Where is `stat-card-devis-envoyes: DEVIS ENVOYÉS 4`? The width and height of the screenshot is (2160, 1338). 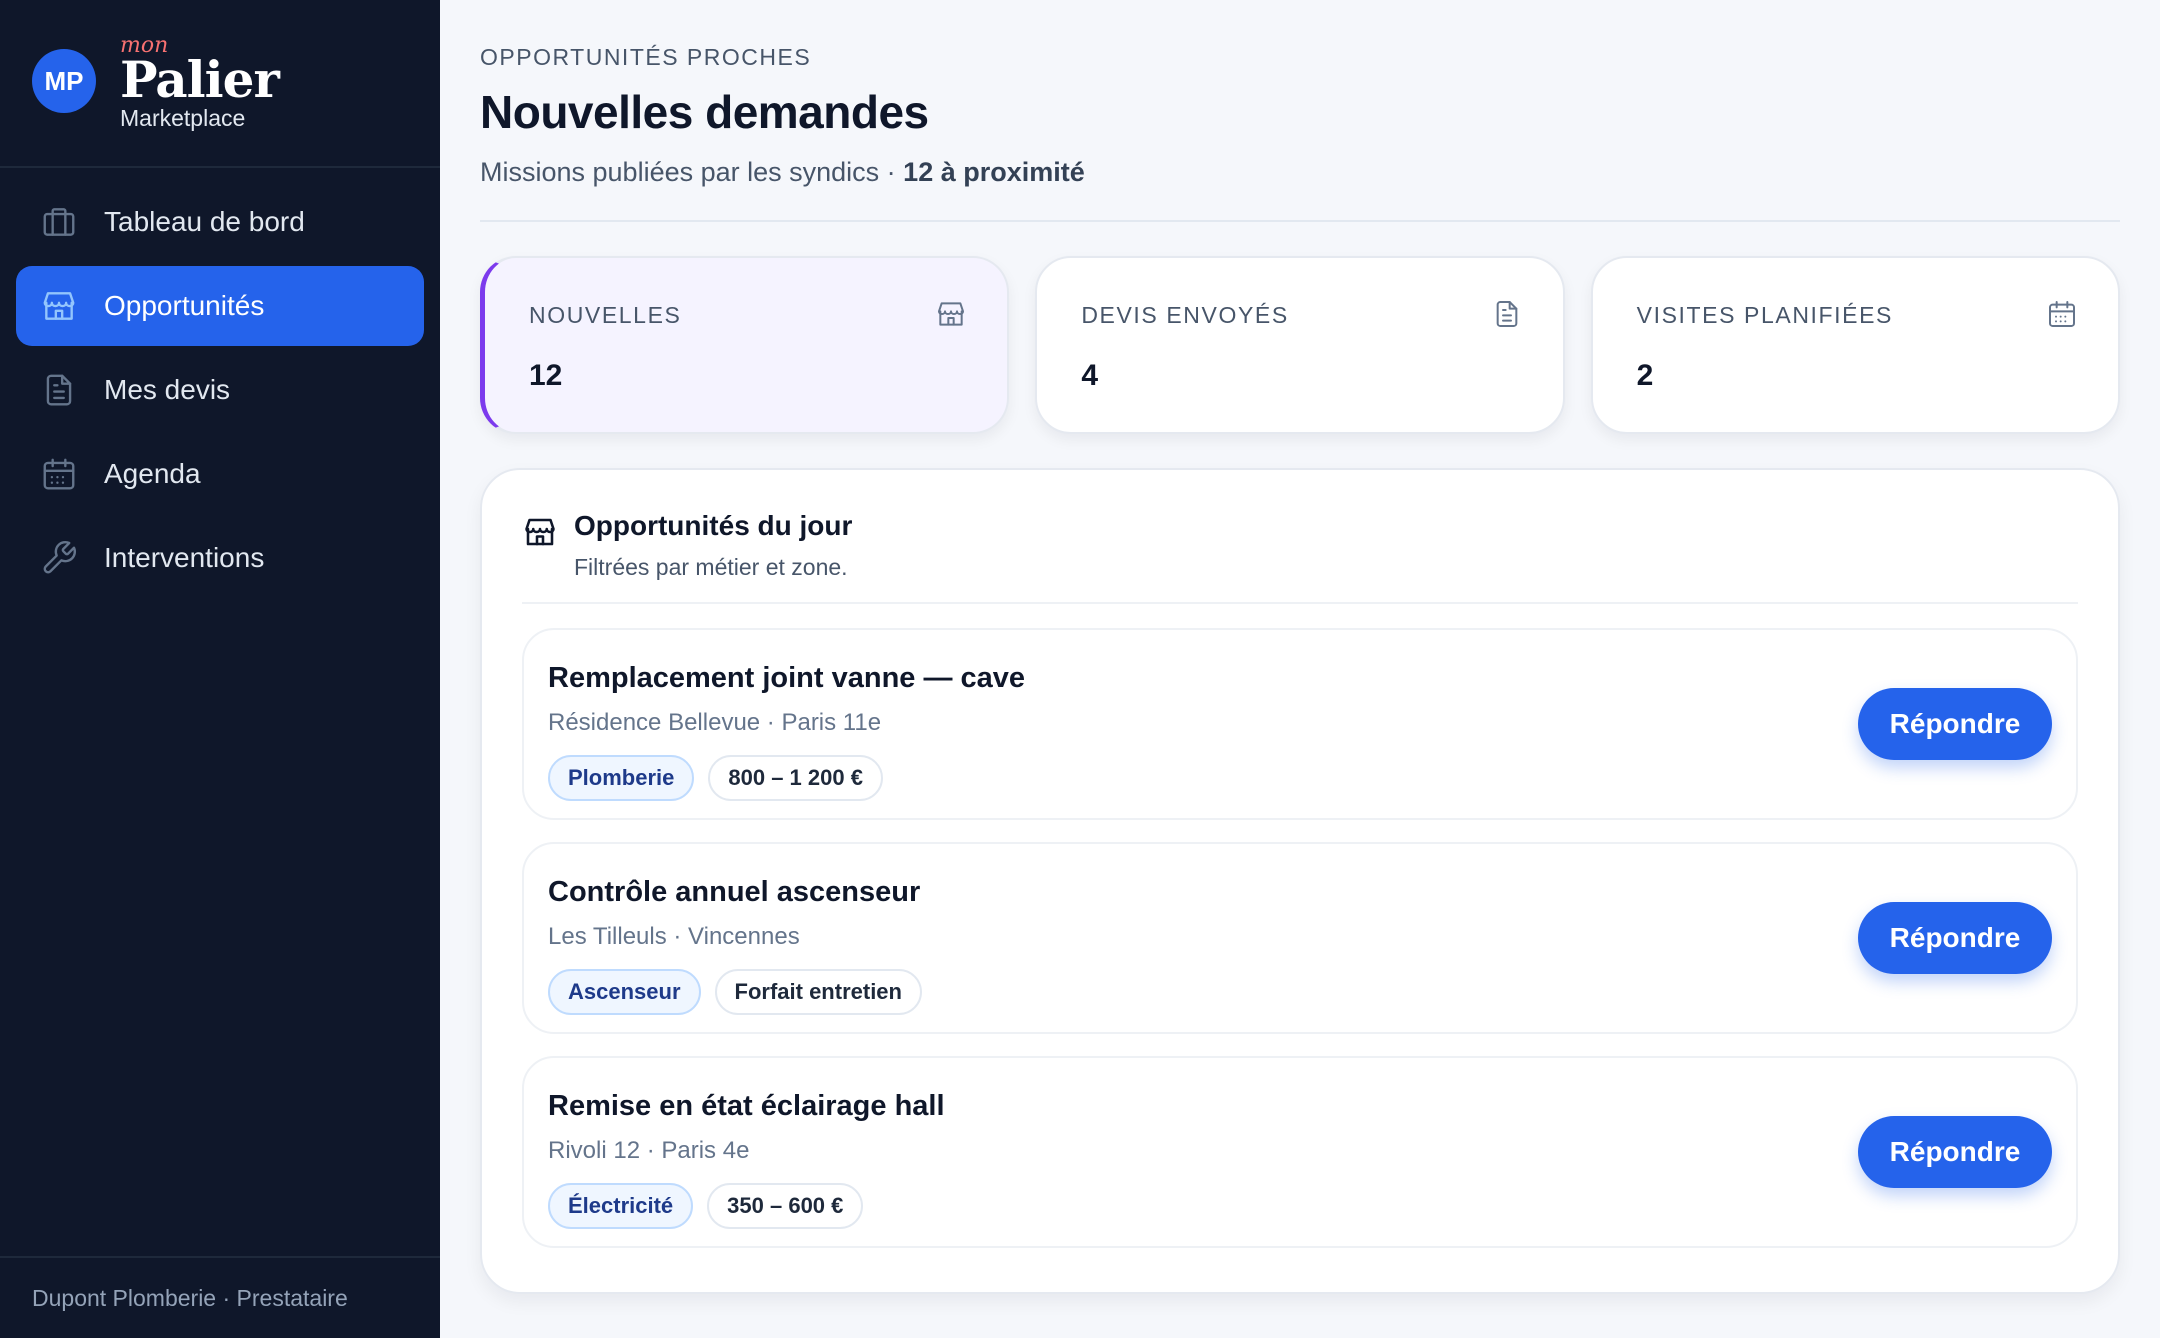 stat-card-devis-envoyes: DEVIS ENVOYÉS 4 is located at coordinates (1300, 345).